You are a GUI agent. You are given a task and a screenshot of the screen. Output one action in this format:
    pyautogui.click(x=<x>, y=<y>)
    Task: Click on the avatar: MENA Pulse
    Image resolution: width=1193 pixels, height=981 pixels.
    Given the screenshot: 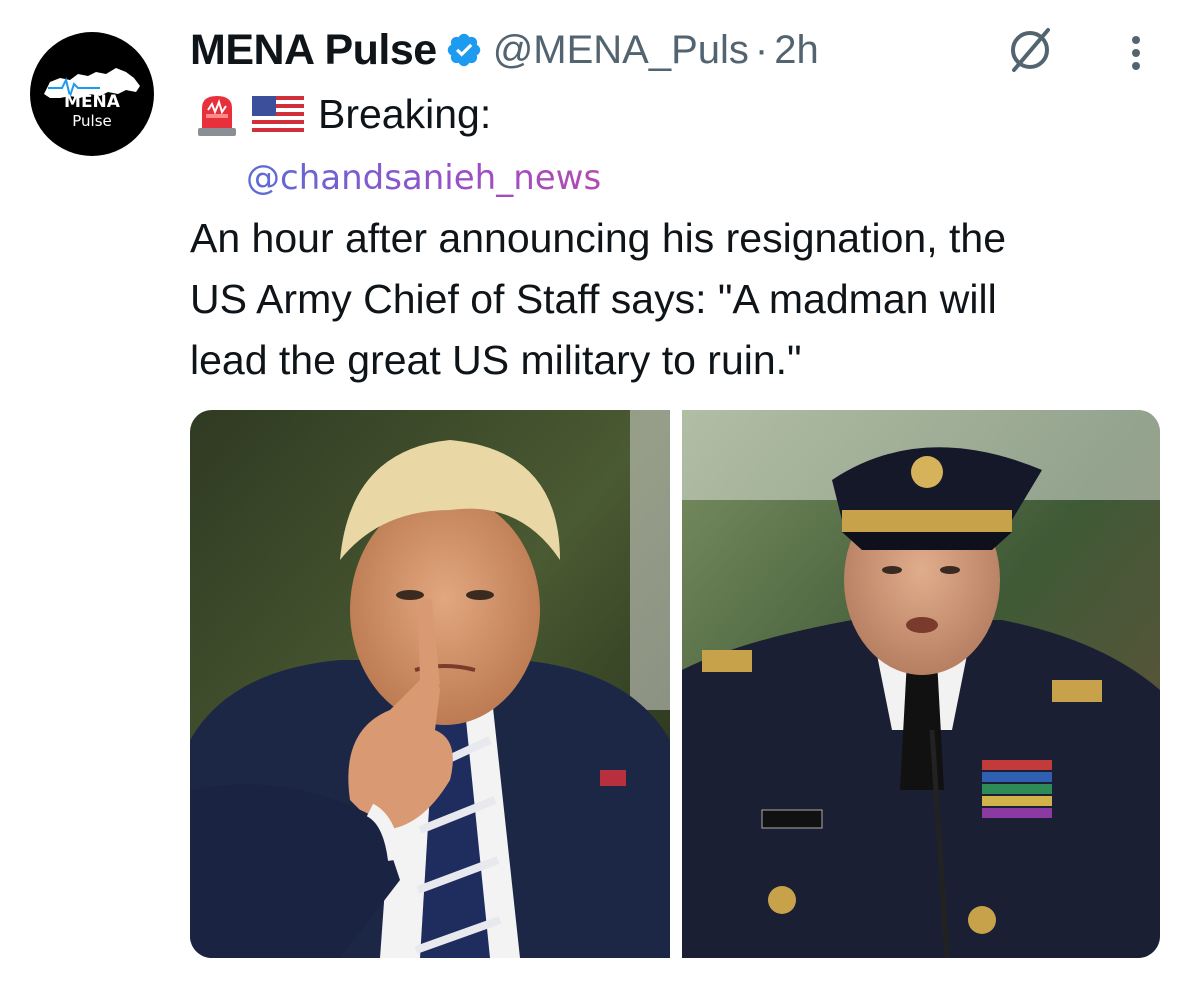 What is the action you would take?
    pyautogui.click(x=92, y=94)
    